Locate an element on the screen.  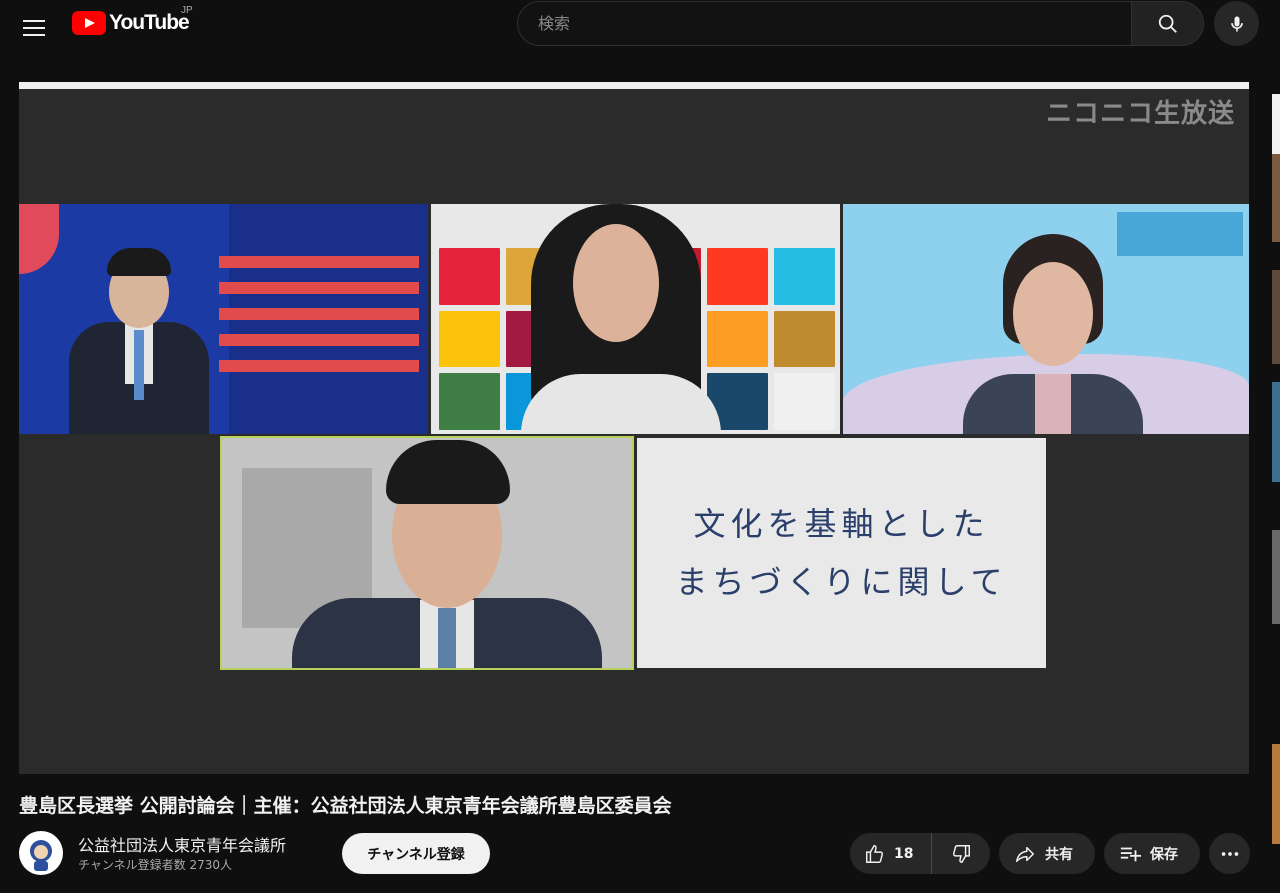
search-input is located at coordinates (825, 23).